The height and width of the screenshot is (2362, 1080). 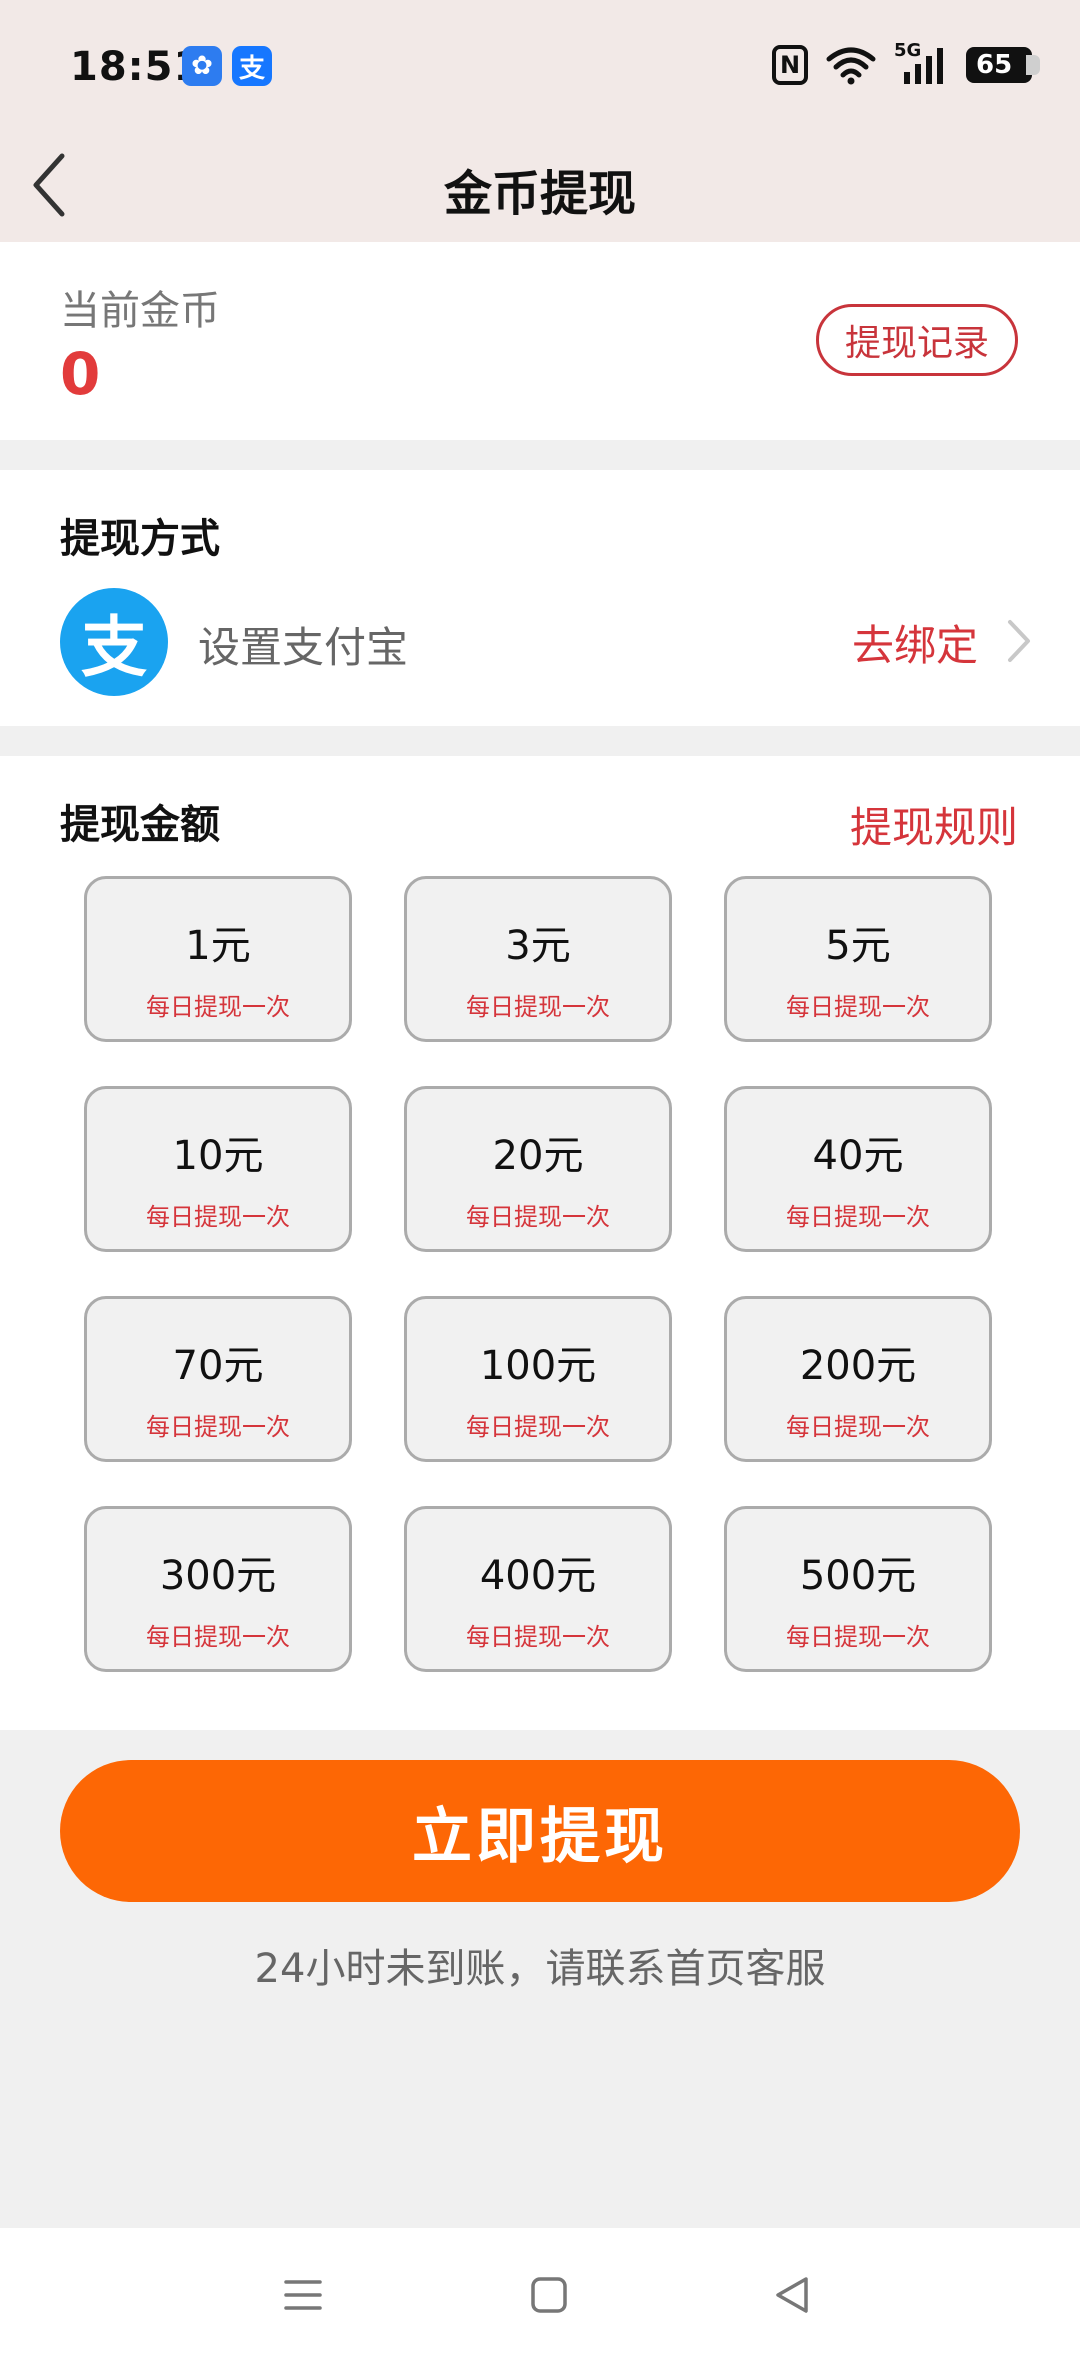 What do you see at coordinates (303, 2295) in the screenshot?
I see `menu-icon` at bounding box center [303, 2295].